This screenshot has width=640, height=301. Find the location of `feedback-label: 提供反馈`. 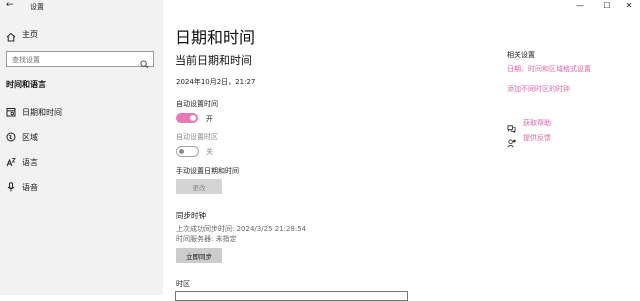

feedback-label: 提供反馈 is located at coordinates (537, 138).